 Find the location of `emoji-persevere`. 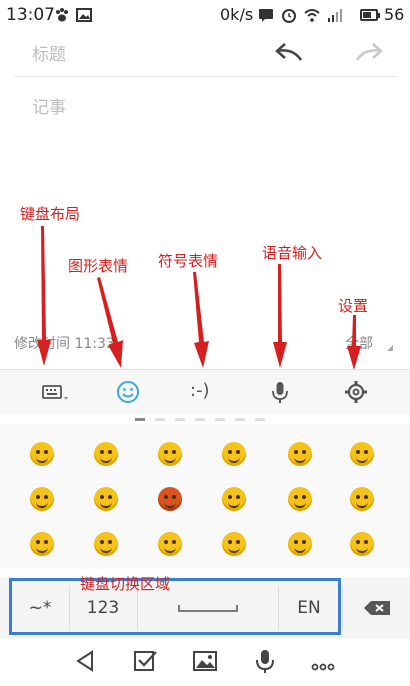

emoji-persevere is located at coordinates (362, 544).